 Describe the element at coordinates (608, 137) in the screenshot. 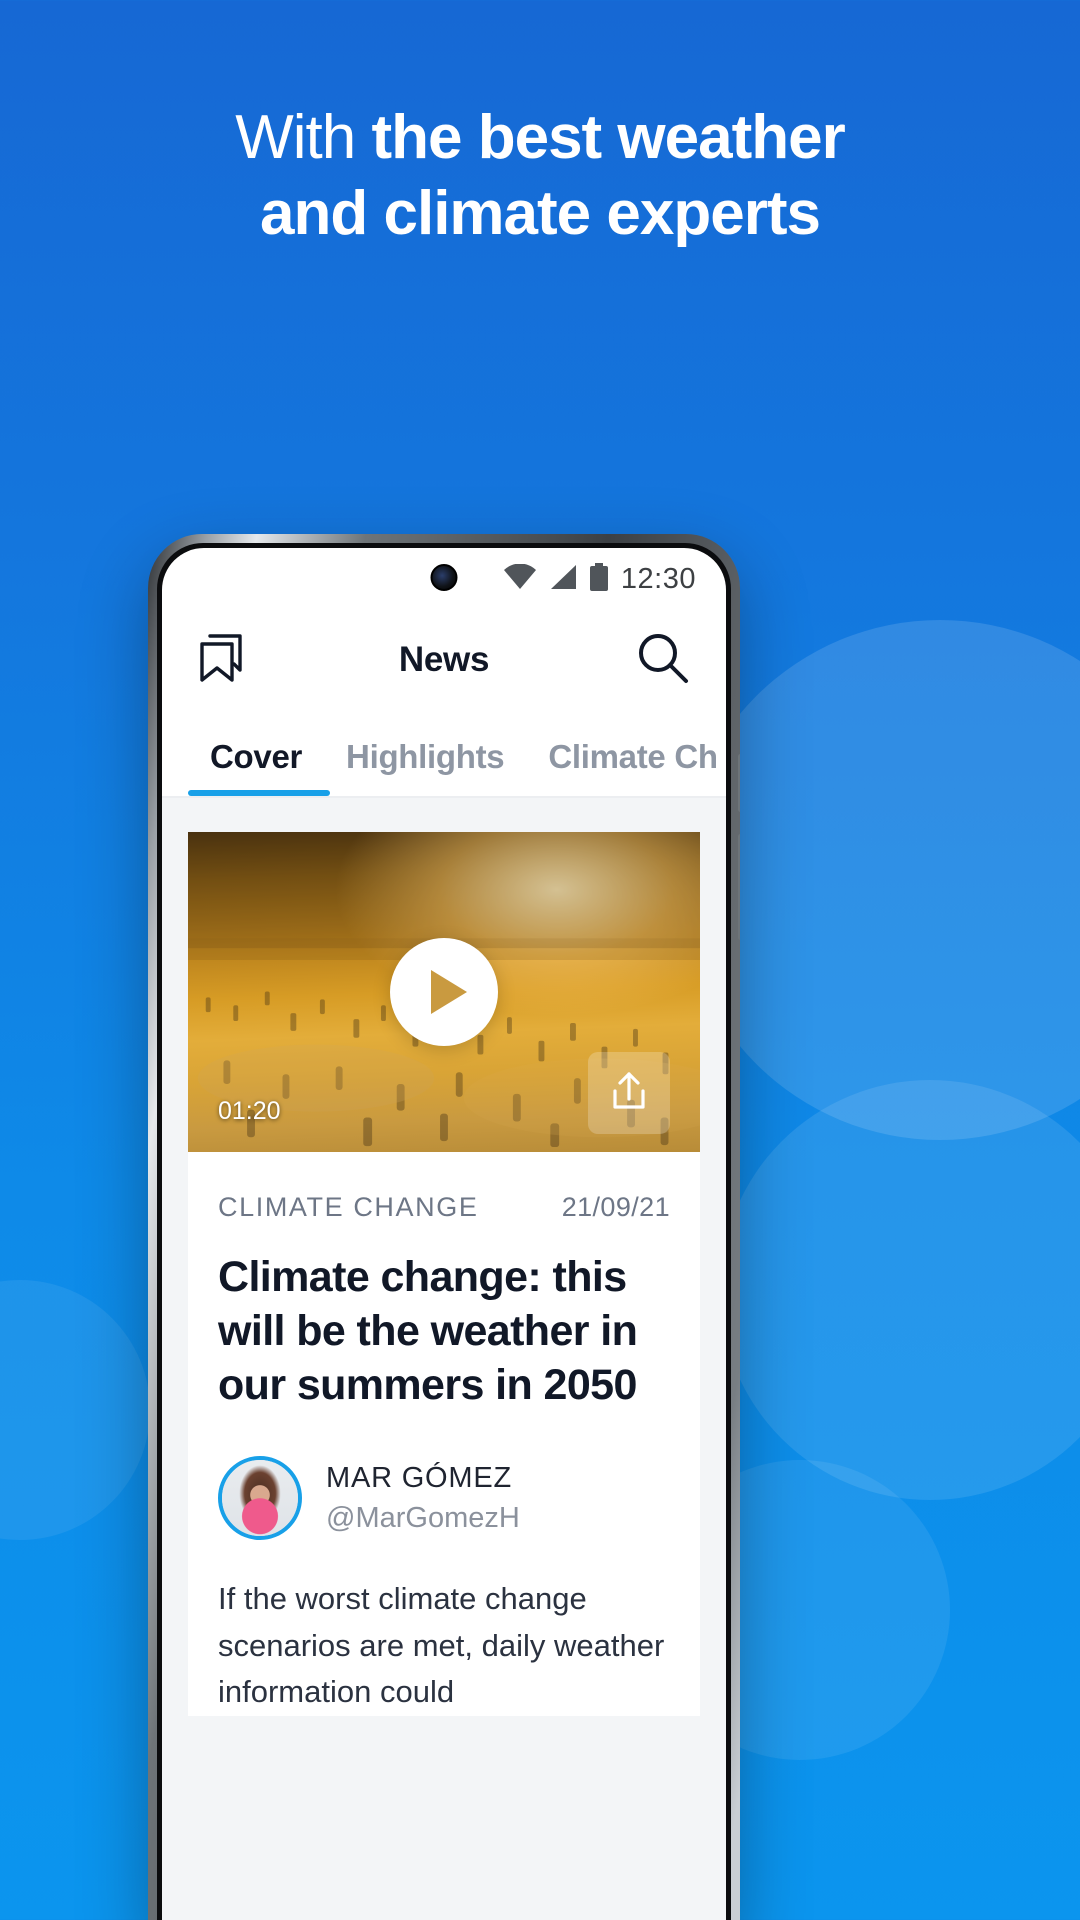

I see `promo-headline-strong-1: the best weather` at that location.